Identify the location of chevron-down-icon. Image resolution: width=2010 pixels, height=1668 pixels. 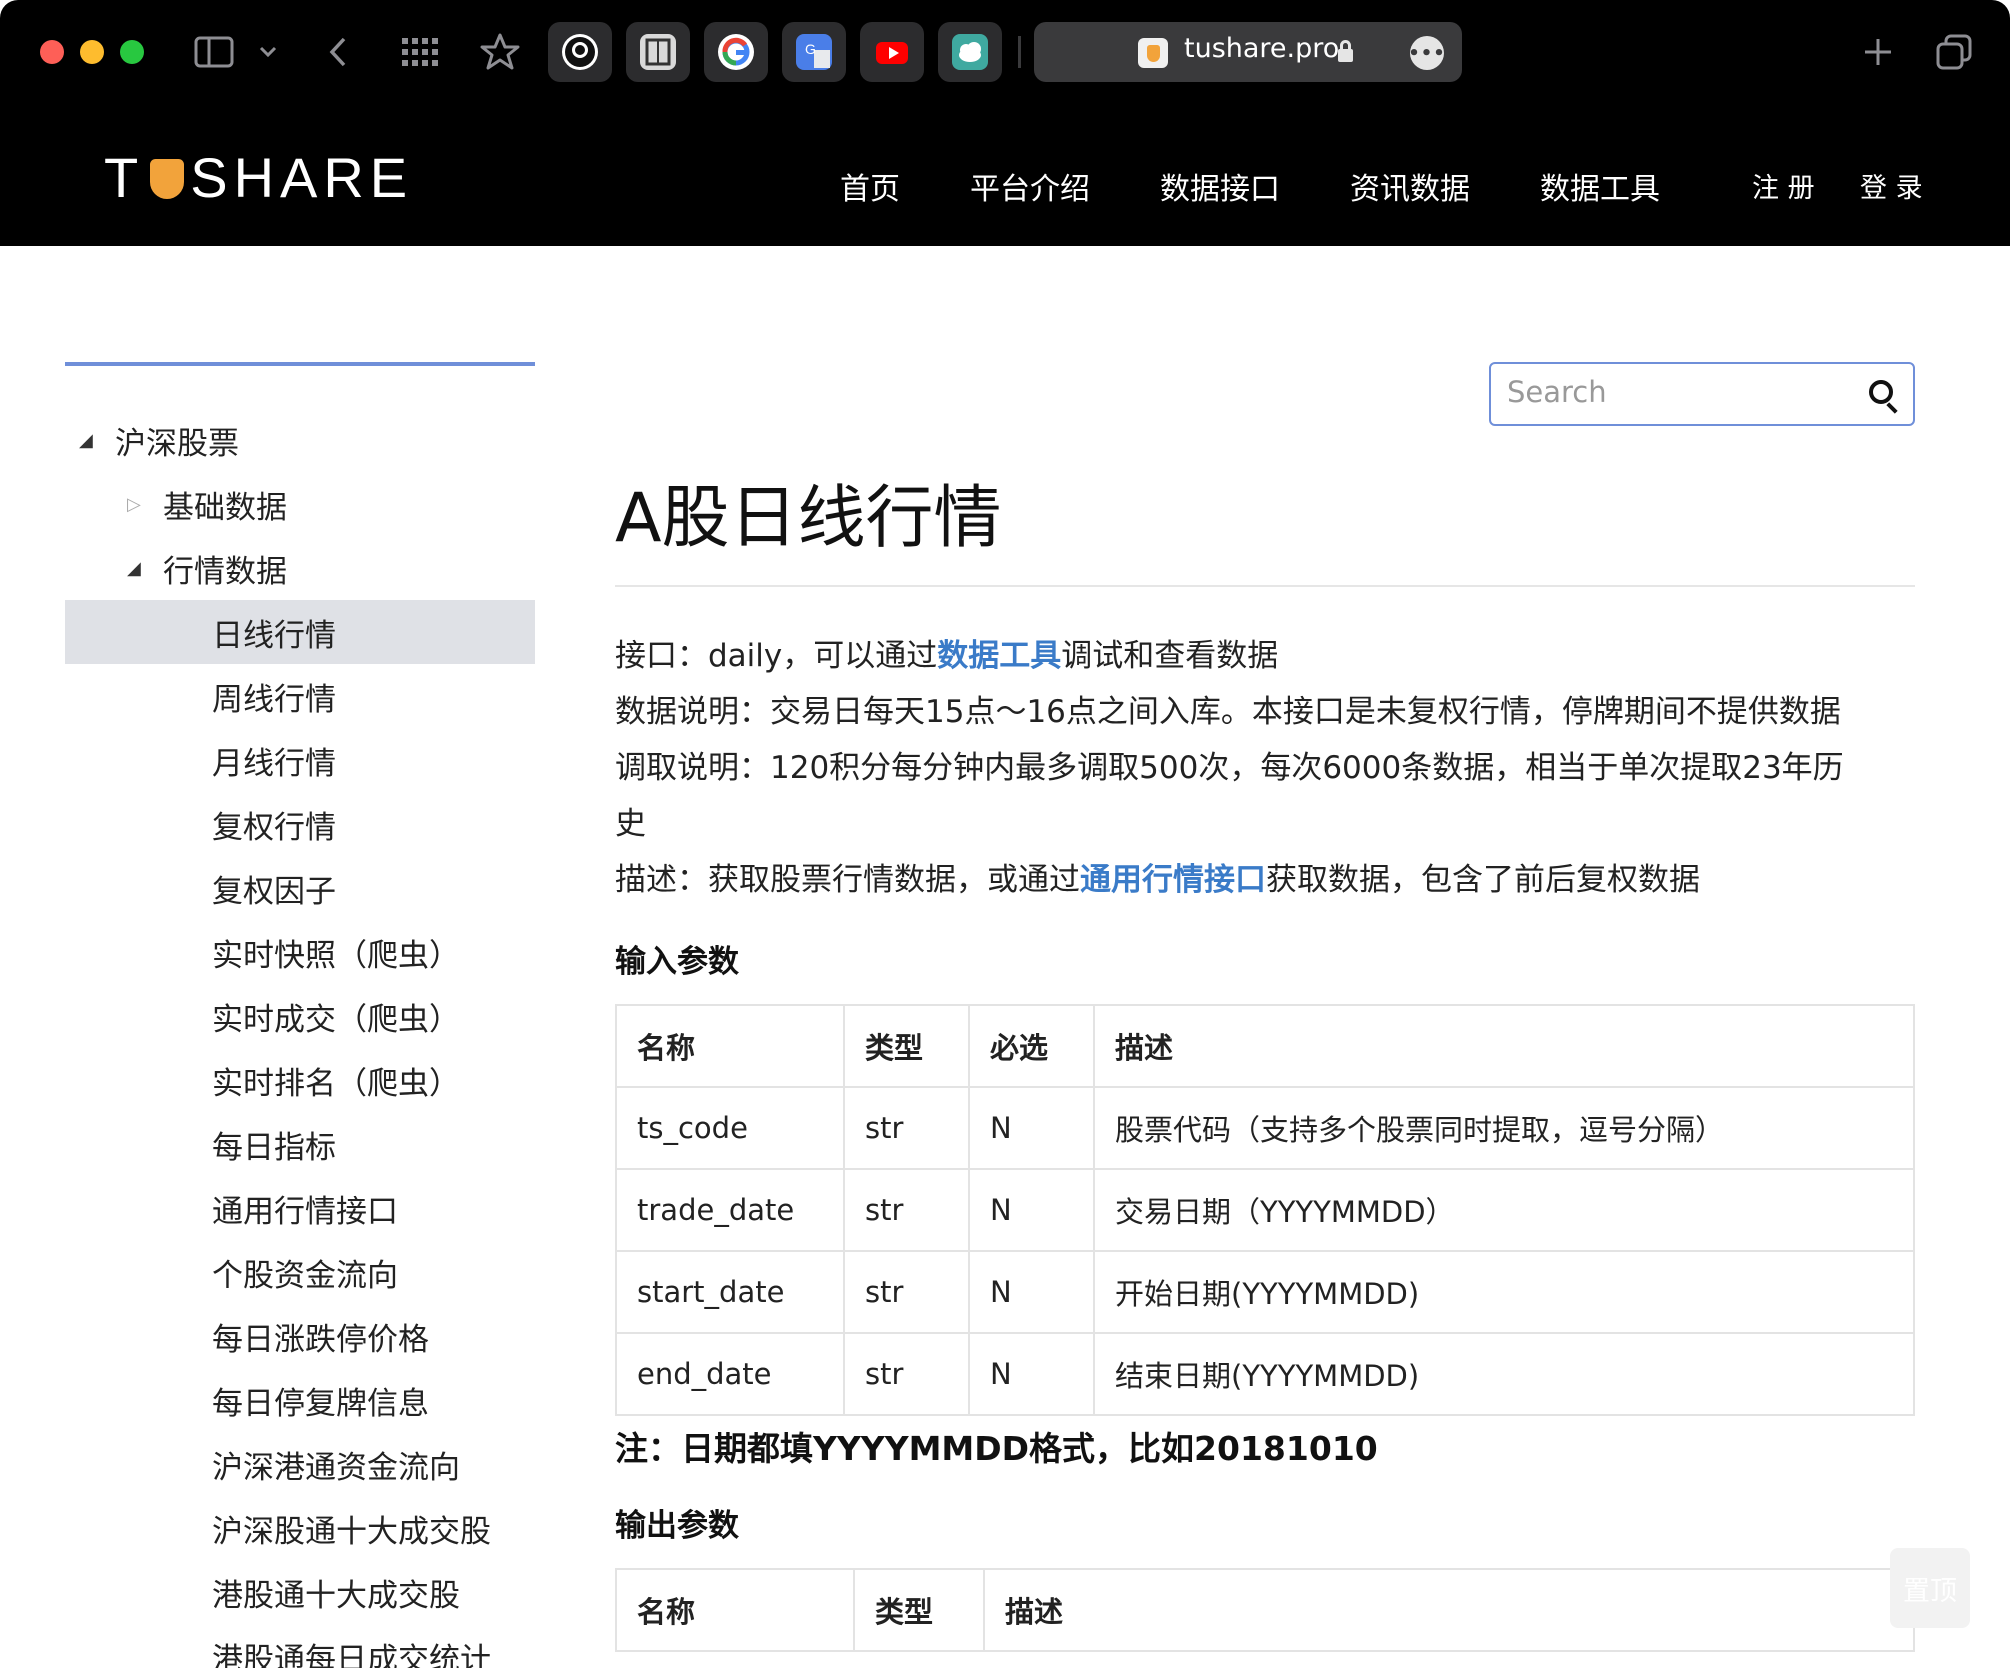
(268, 52).